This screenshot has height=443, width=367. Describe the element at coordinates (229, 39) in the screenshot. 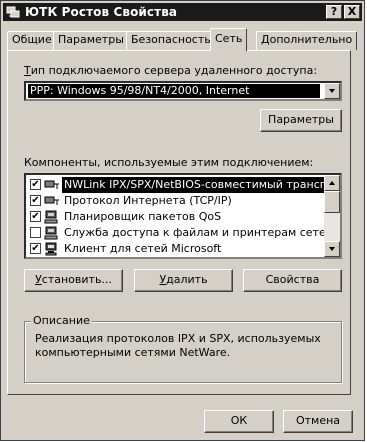

I see `tab-network: Сеть` at that location.